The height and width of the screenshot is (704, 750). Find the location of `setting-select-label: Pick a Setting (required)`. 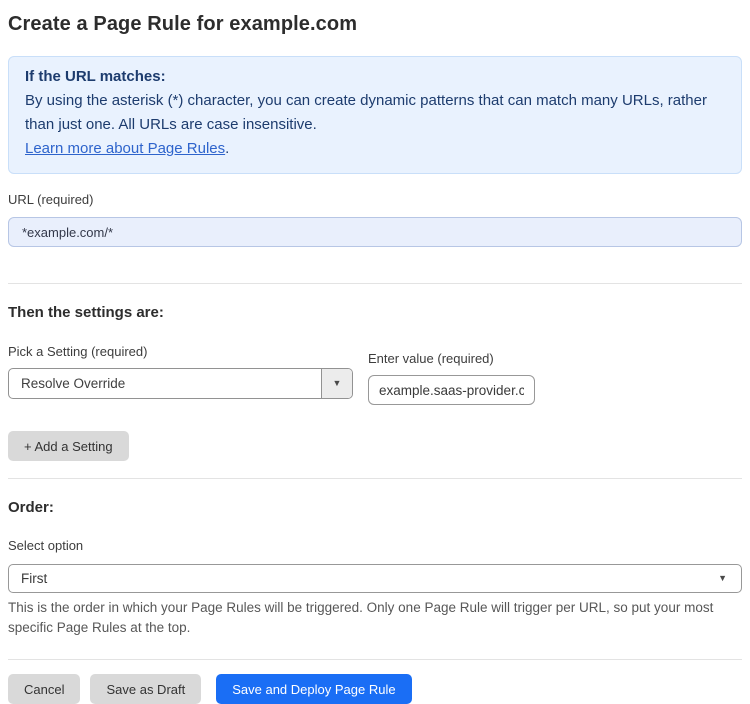

setting-select-label: Pick a Setting (required) is located at coordinates (78, 351).